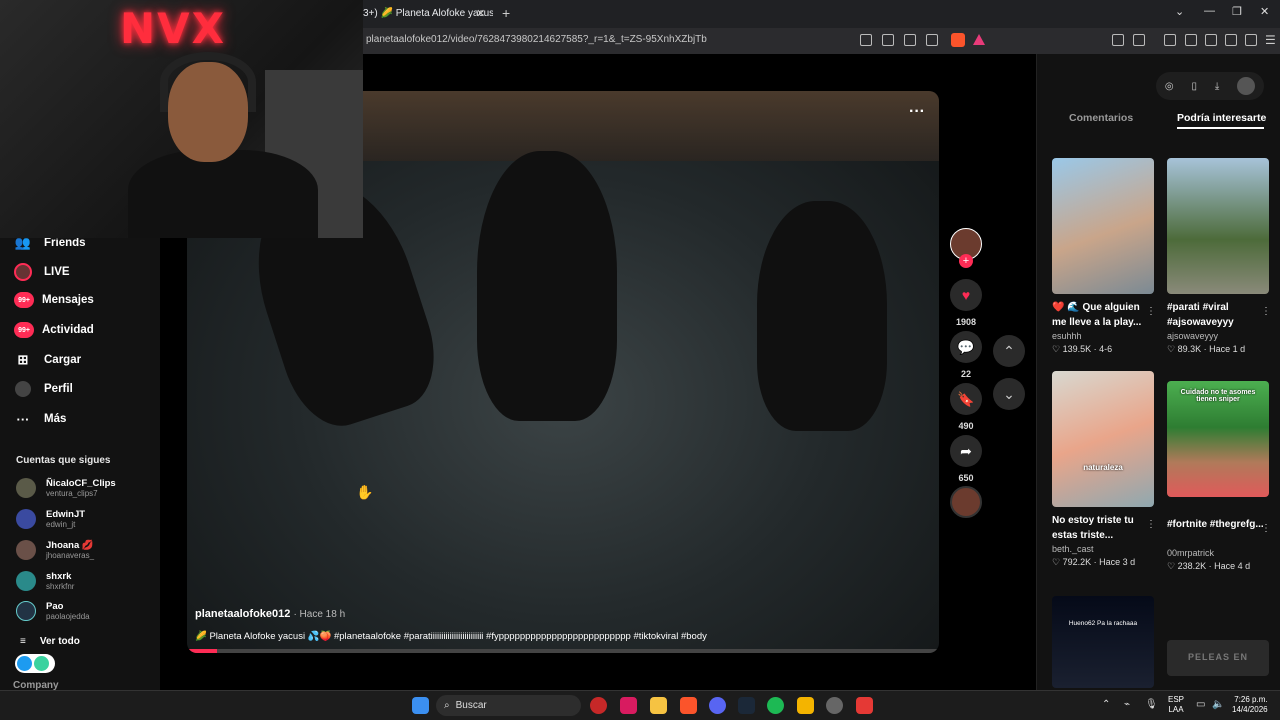 The width and height of the screenshot is (1280, 720). I want to click on following-account: EdwinJT edwin_jt, so click(50, 519).